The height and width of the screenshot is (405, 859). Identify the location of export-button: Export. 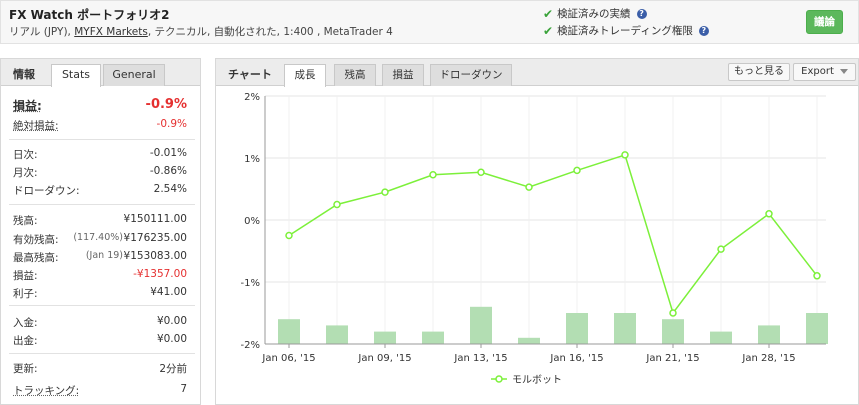
(824, 72).